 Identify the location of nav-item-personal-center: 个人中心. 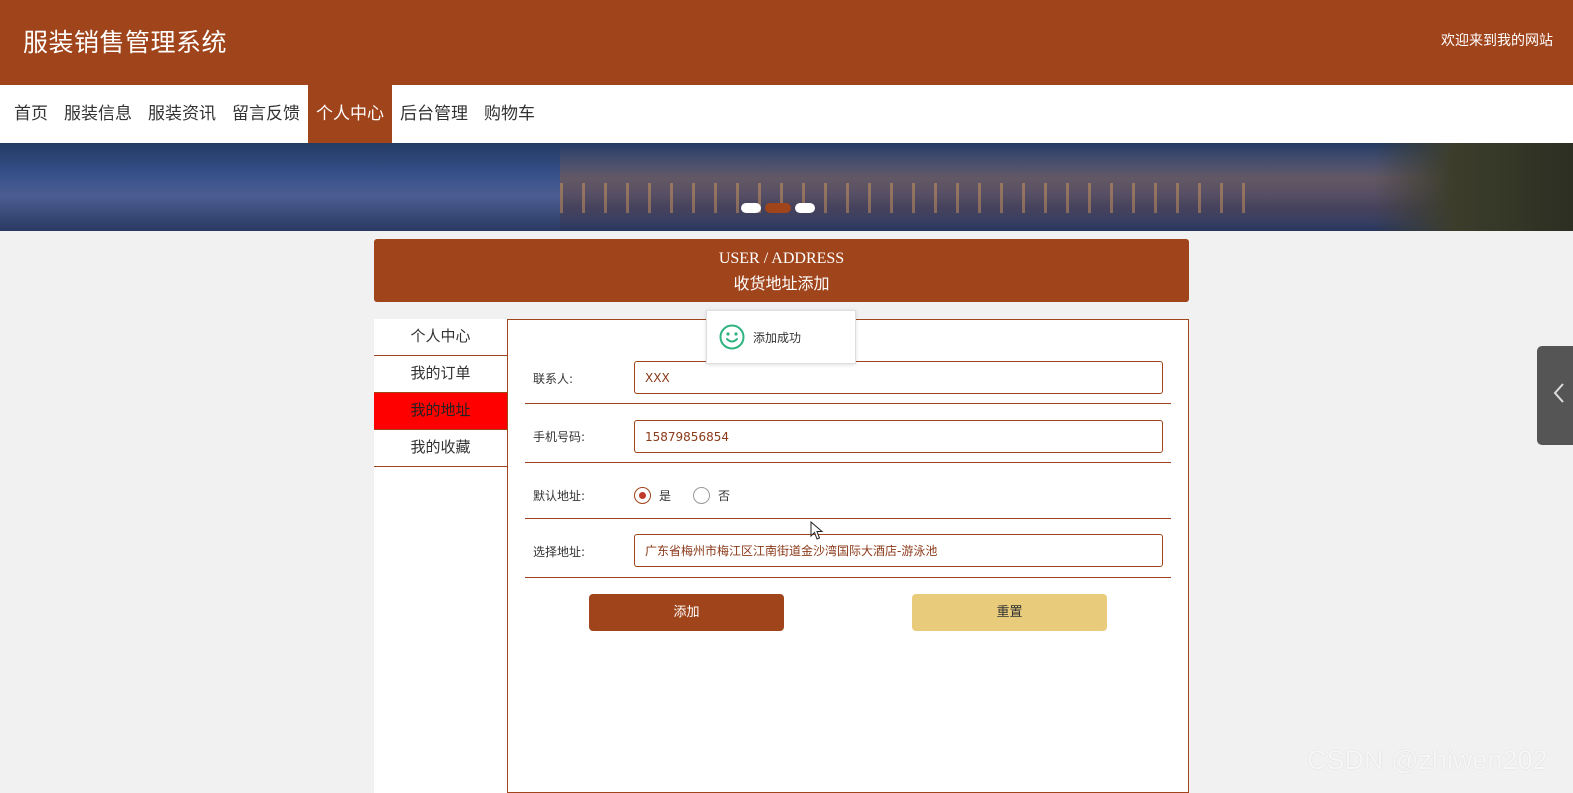
(350, 114).